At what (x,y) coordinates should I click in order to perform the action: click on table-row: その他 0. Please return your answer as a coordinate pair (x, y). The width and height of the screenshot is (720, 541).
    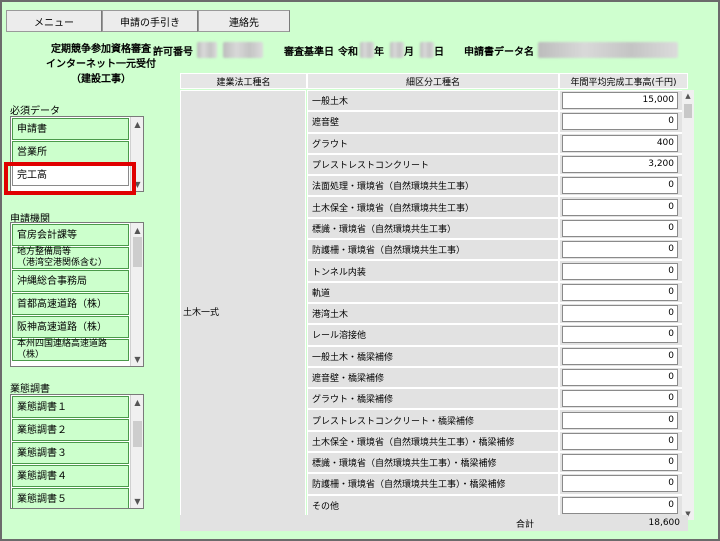
    Looking at the image, I should click on (497, 505).